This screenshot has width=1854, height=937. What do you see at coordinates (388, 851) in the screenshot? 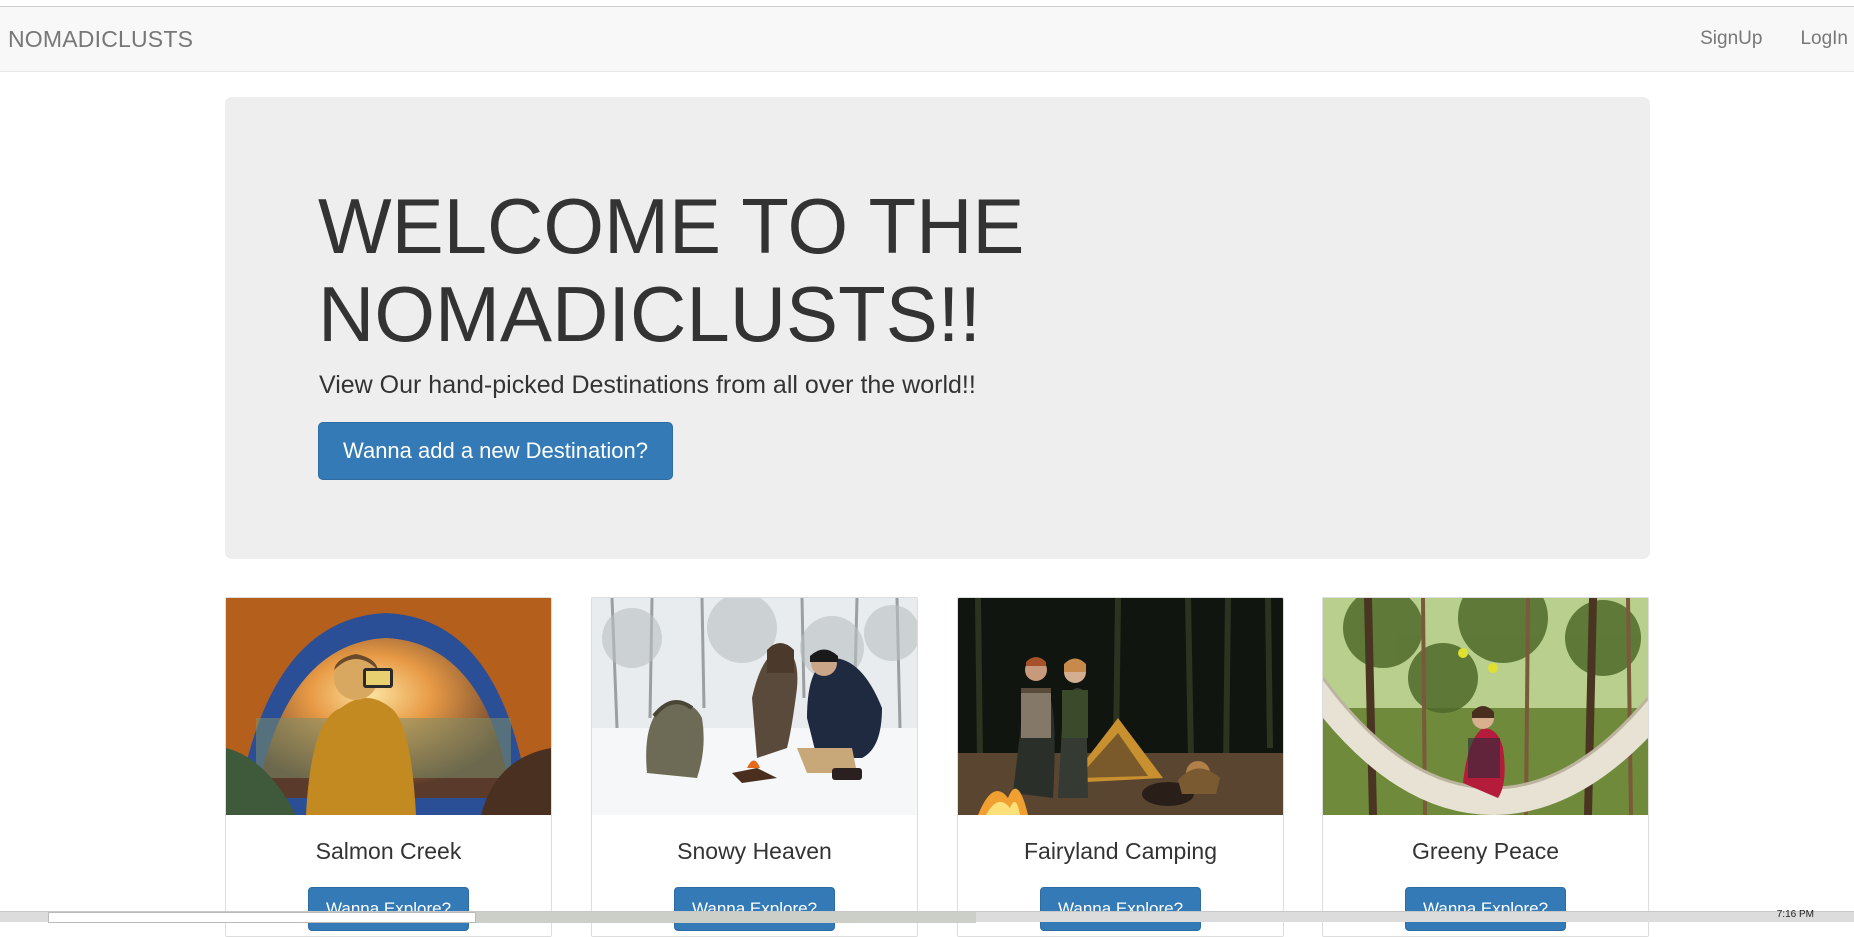
I see `card-title: Salmon Creek` at bounding box center [388, 851].